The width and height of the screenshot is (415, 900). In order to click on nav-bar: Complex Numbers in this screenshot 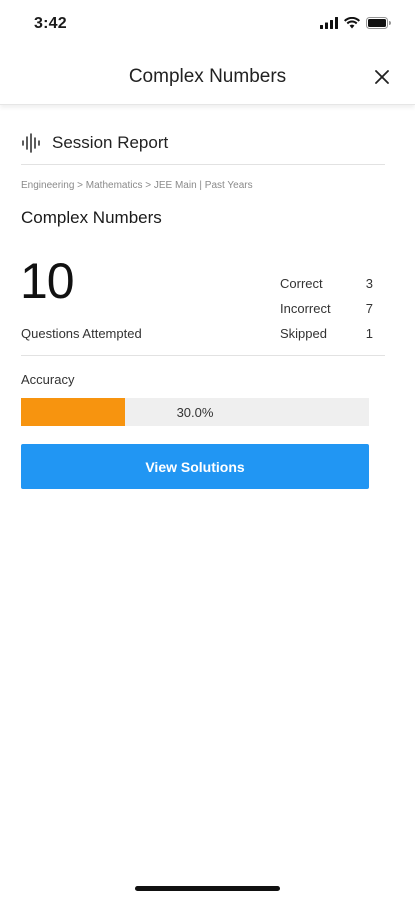, I will do `click(207, 77)`.